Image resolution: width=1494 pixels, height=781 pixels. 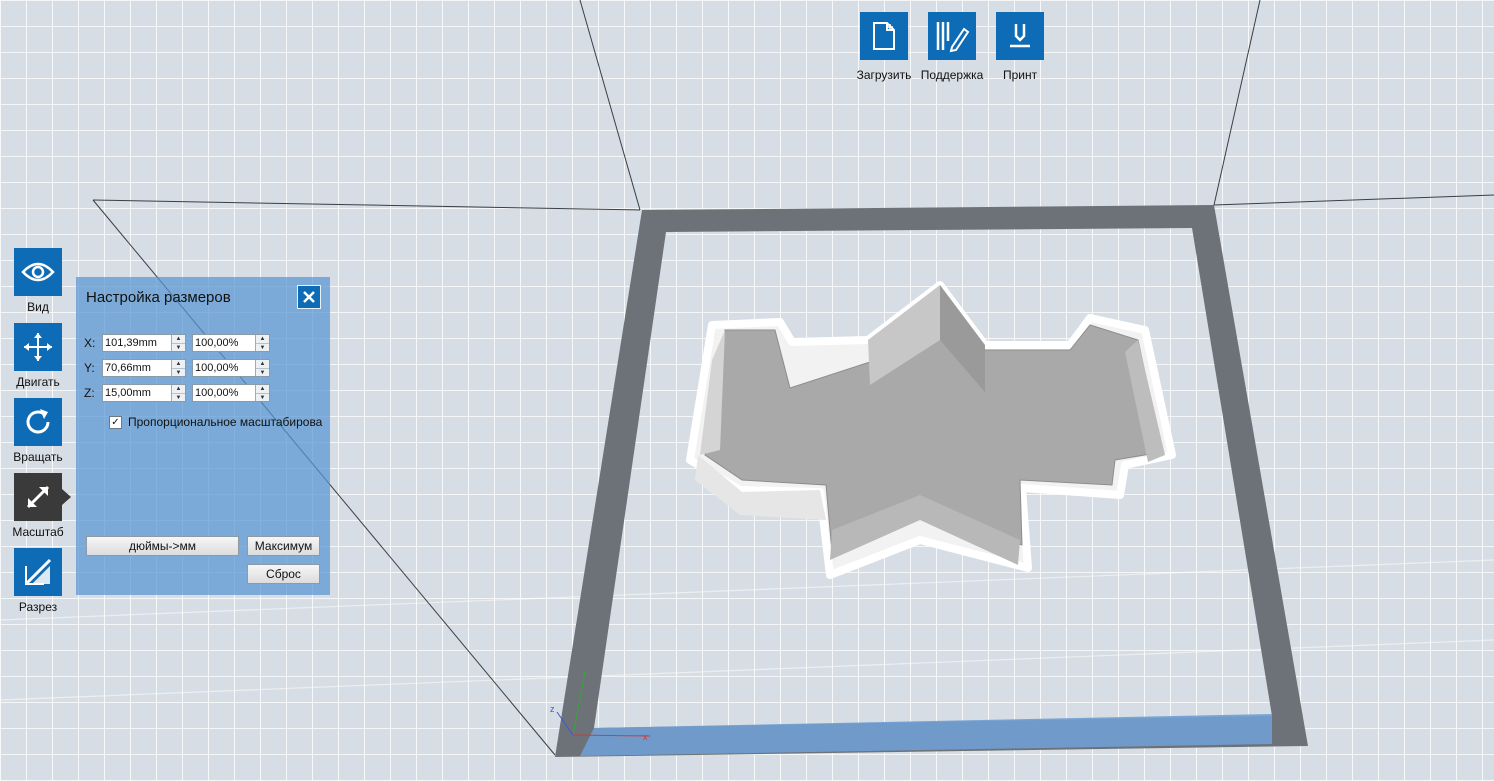 I want to click on move-button: Двигать, so click(x=38, y=356).